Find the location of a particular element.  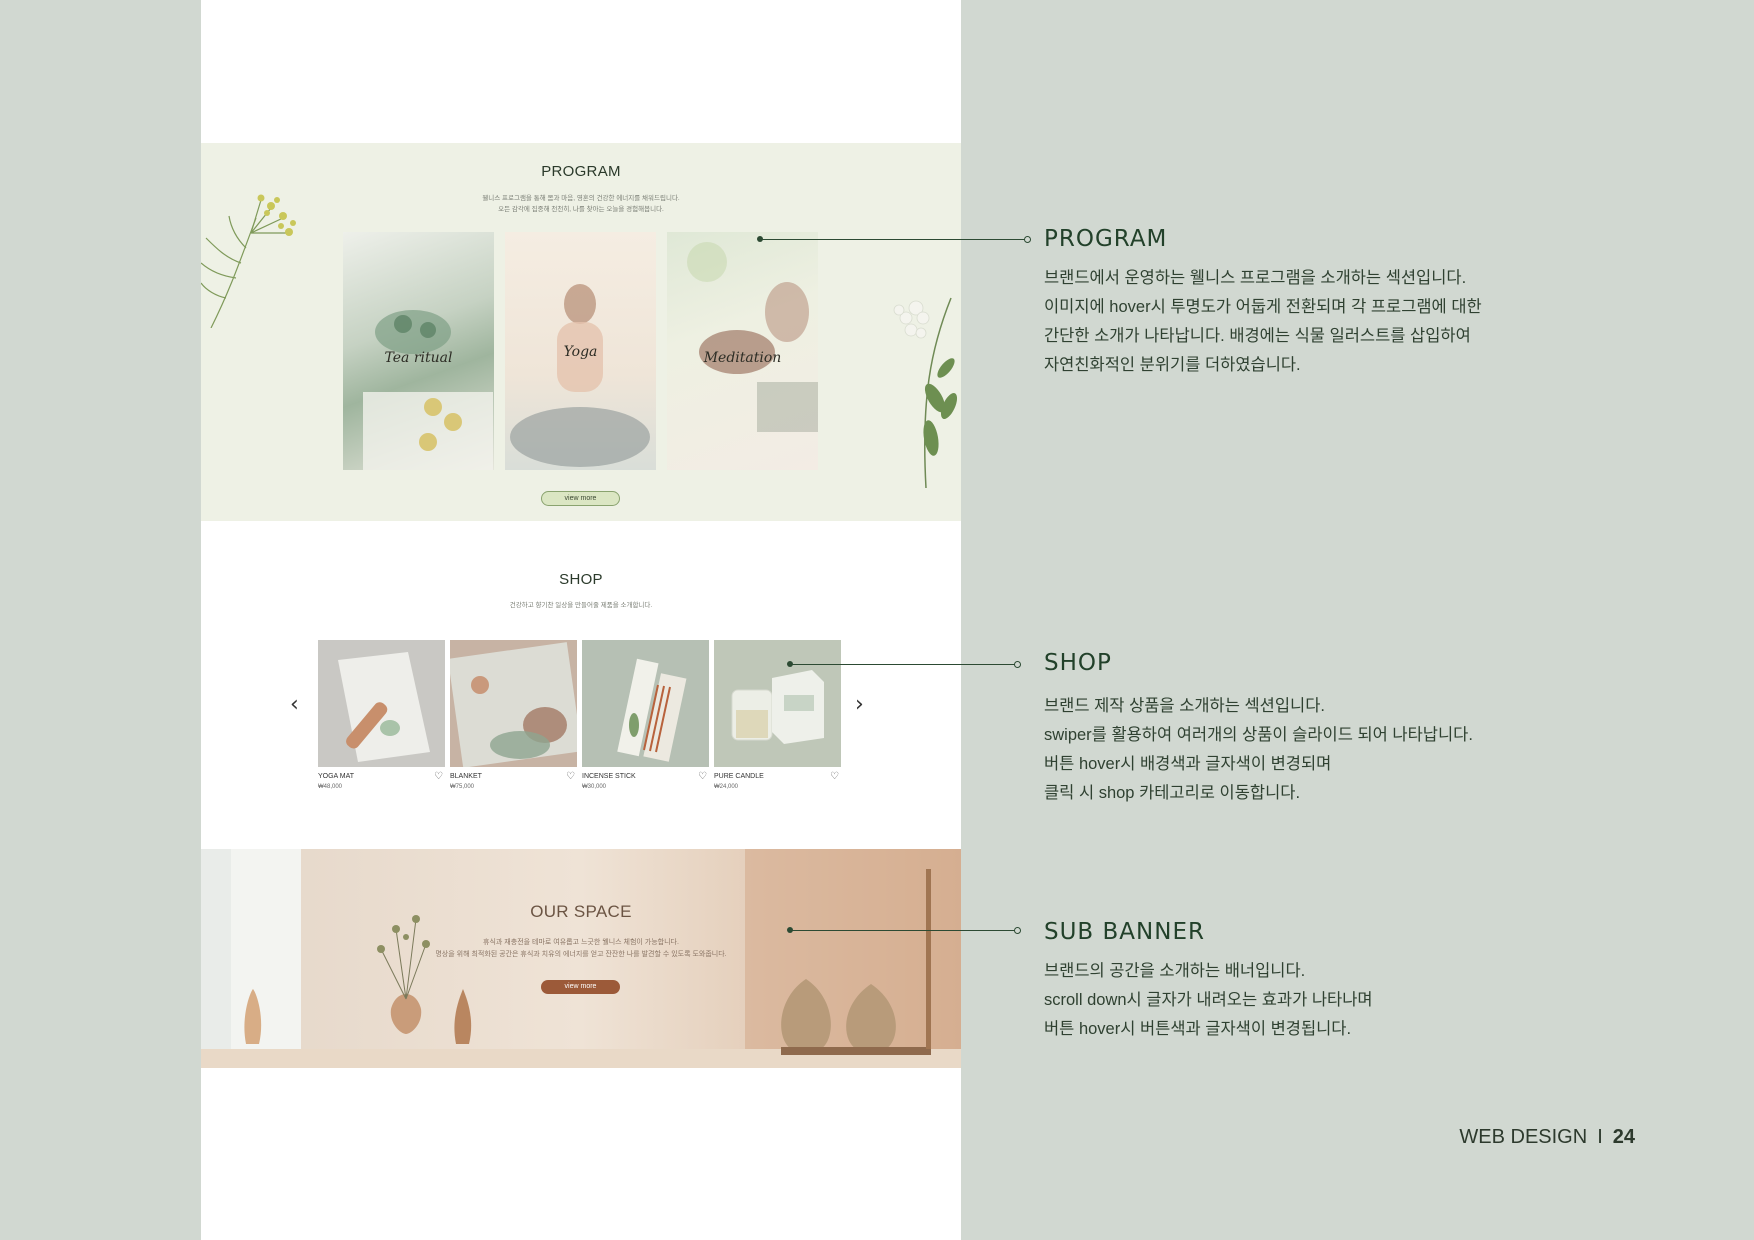

product-name: YOGA MAT is located at coordinates (336, 776).